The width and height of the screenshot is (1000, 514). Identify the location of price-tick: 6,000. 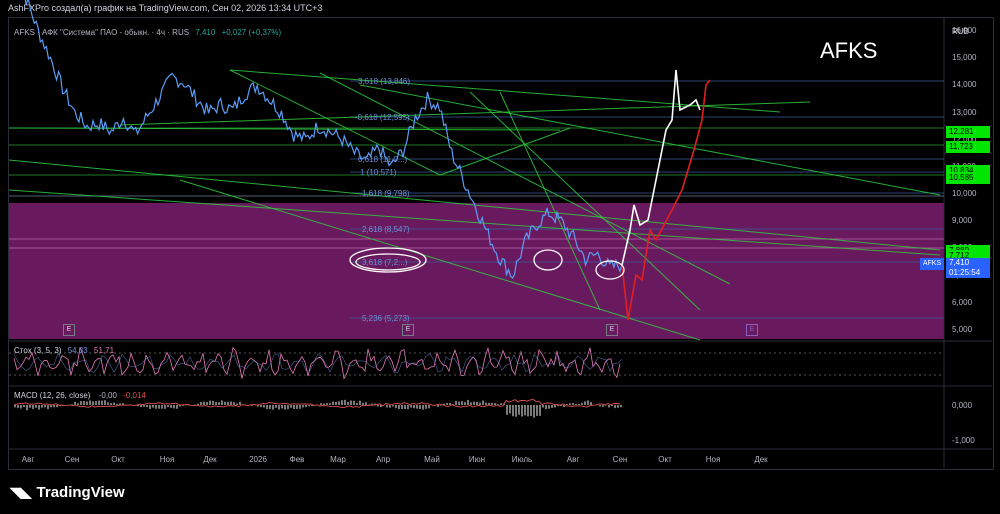
(962, 302).